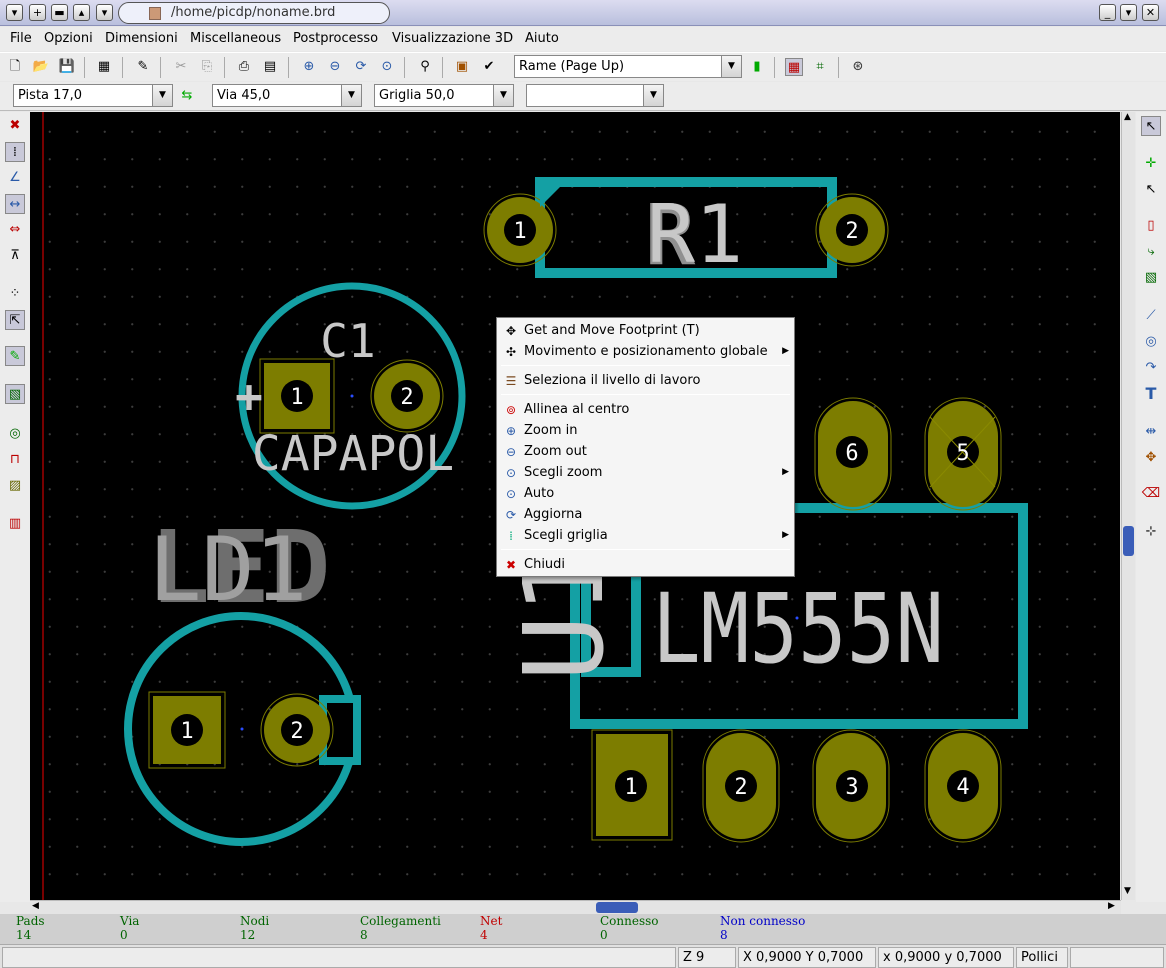 This screenshot has height=968, width=1166. Describe the element at coordinates (645, 535) in the screenshot. I see `menu-item-choose-grid: ⁞ Scegli griglia ▶` at that location.